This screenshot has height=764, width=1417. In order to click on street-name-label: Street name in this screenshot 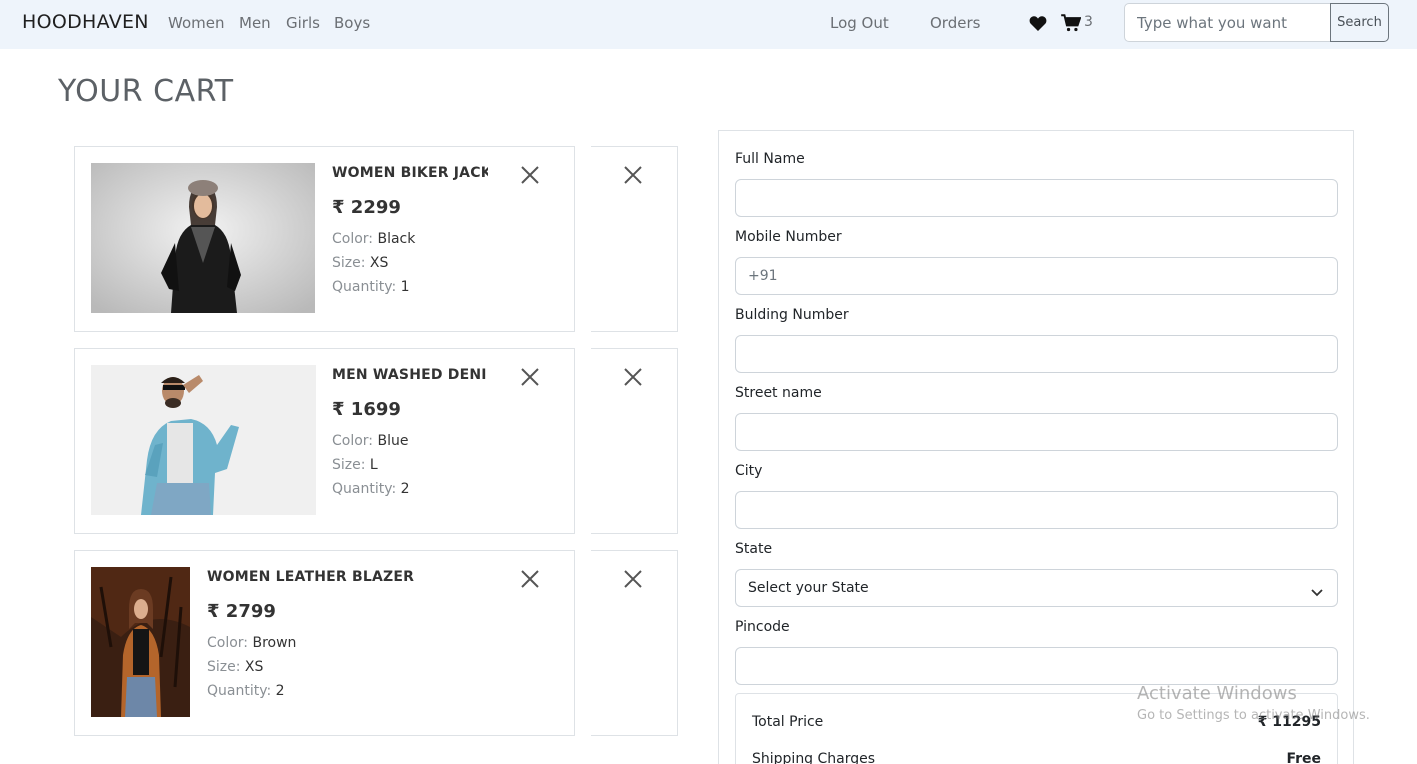, I will do `click(778, 393)`.